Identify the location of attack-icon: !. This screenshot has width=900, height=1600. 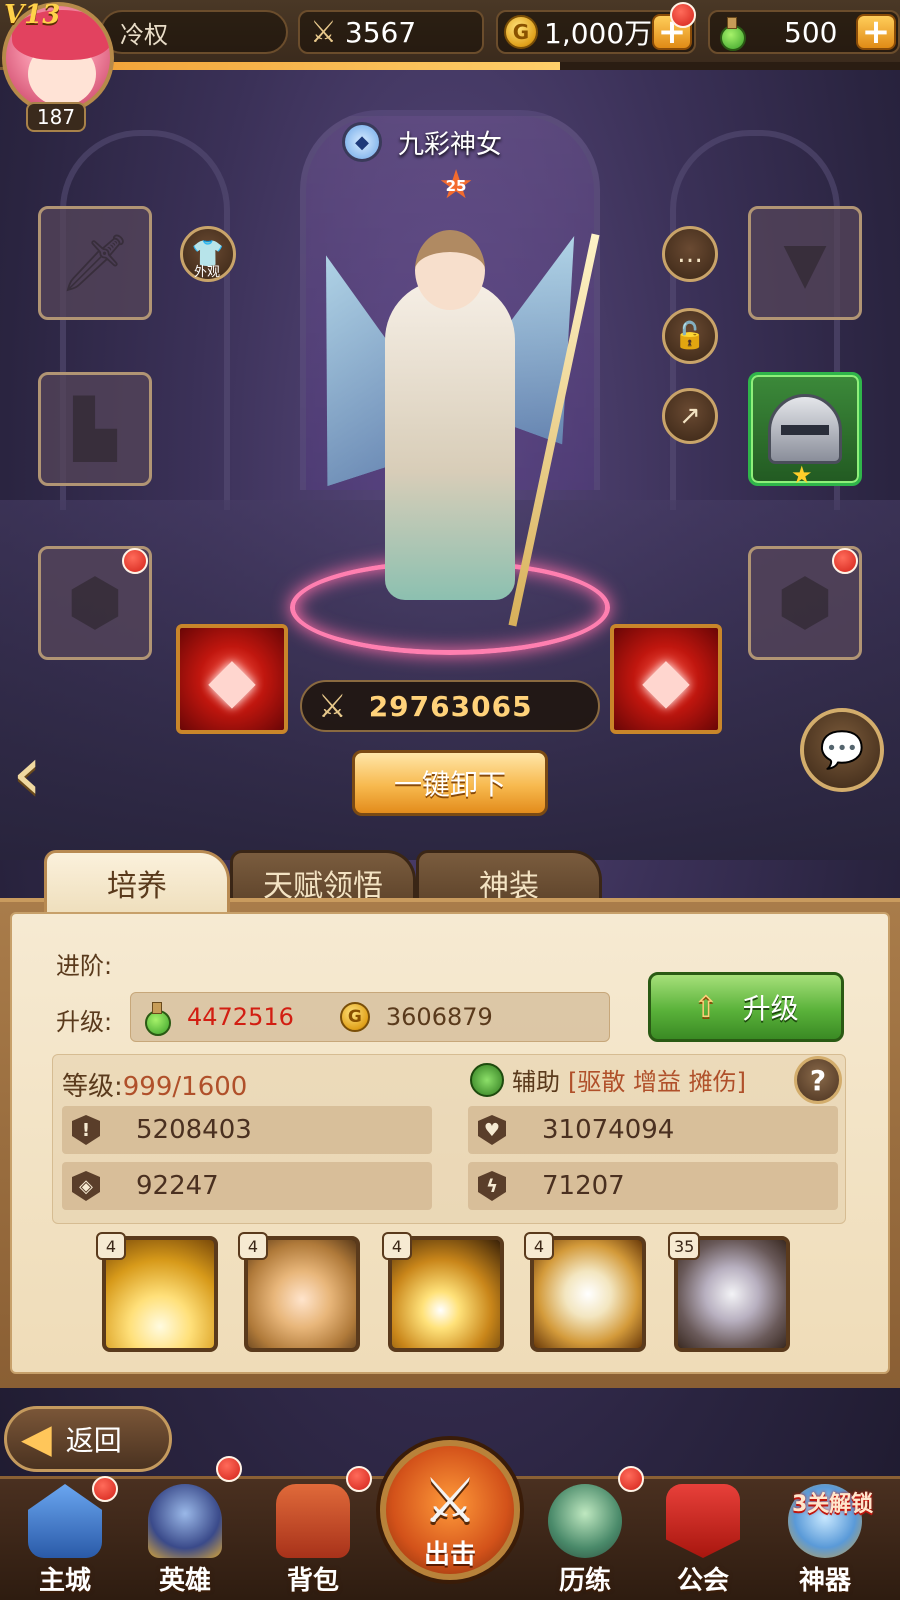
(86, 1130).